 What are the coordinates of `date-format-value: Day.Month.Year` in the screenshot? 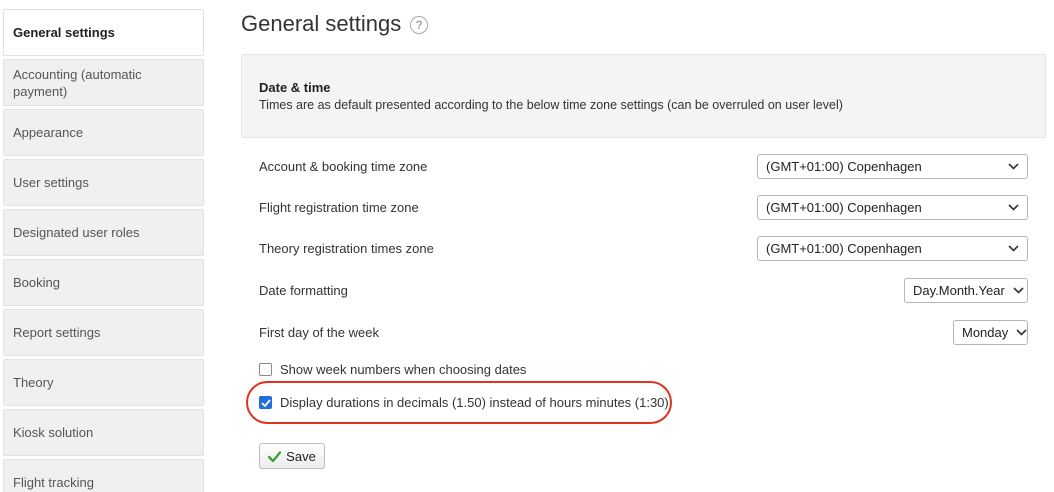 It's located at (959, 290).